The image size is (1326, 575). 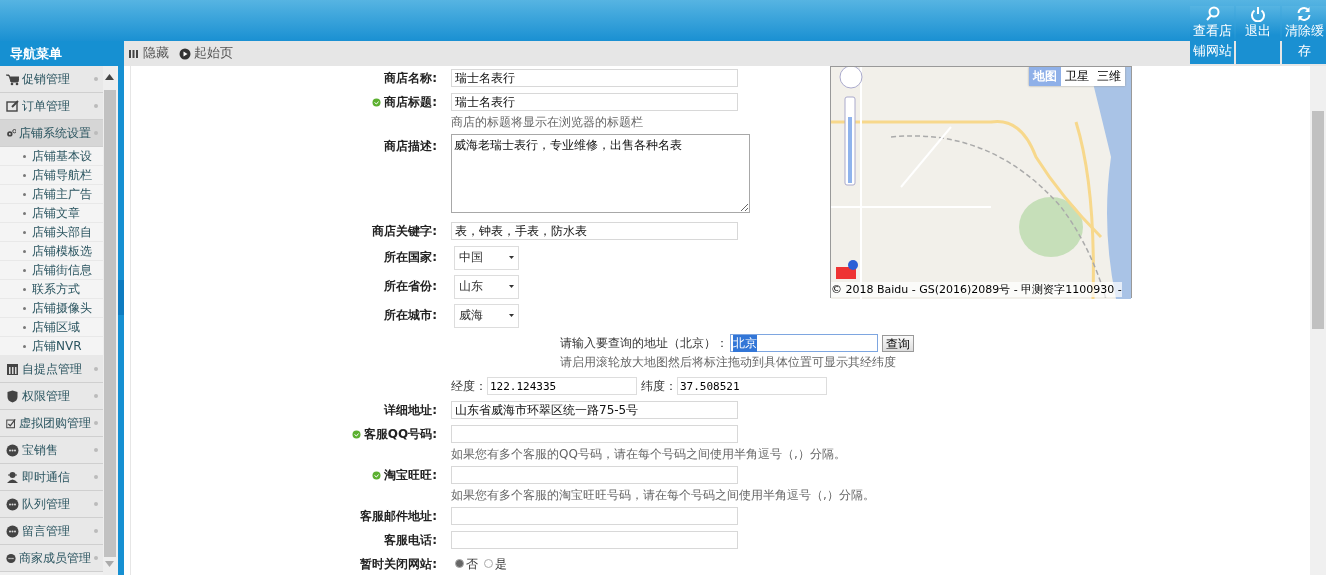 I want to click on textarea-field: 威海老瑞士表行，专业维修，出售各种名表, so click(x=600, y=173).